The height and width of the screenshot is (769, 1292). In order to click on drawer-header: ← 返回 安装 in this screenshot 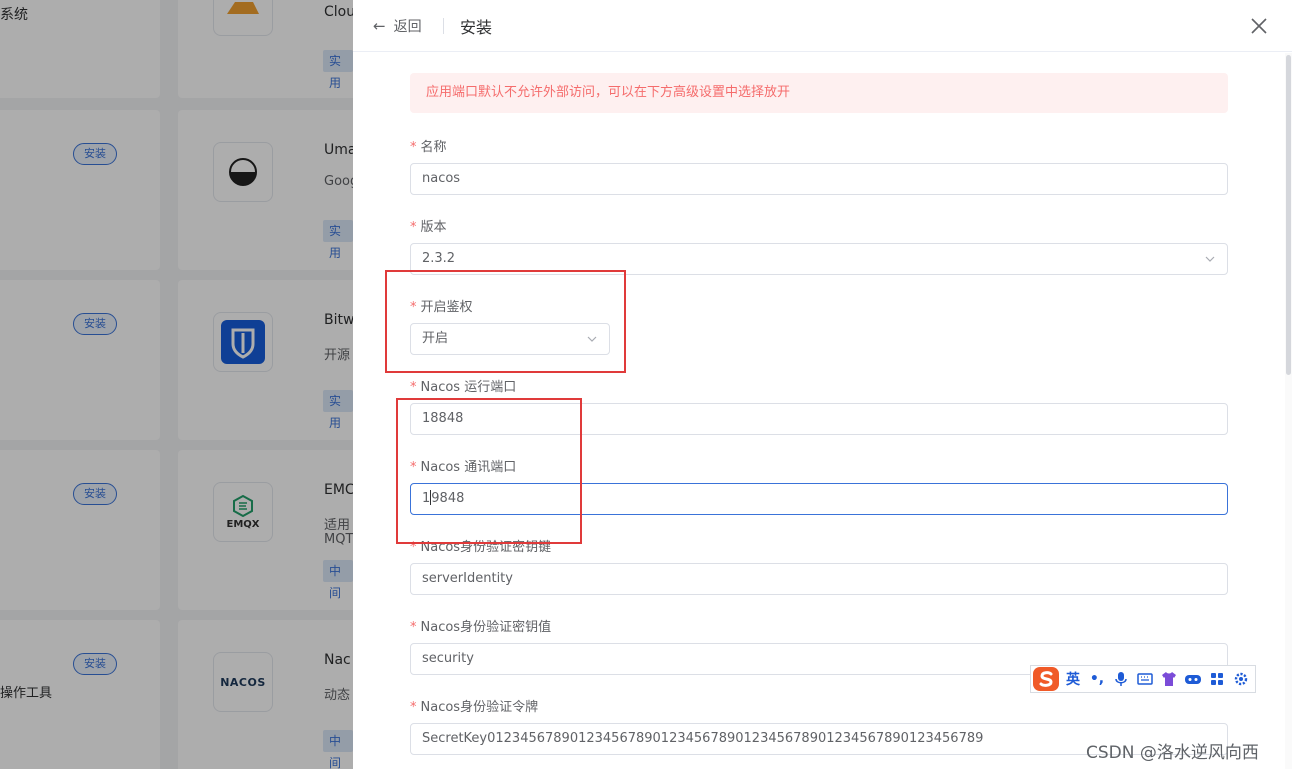, I will do `click(822, 26)`.